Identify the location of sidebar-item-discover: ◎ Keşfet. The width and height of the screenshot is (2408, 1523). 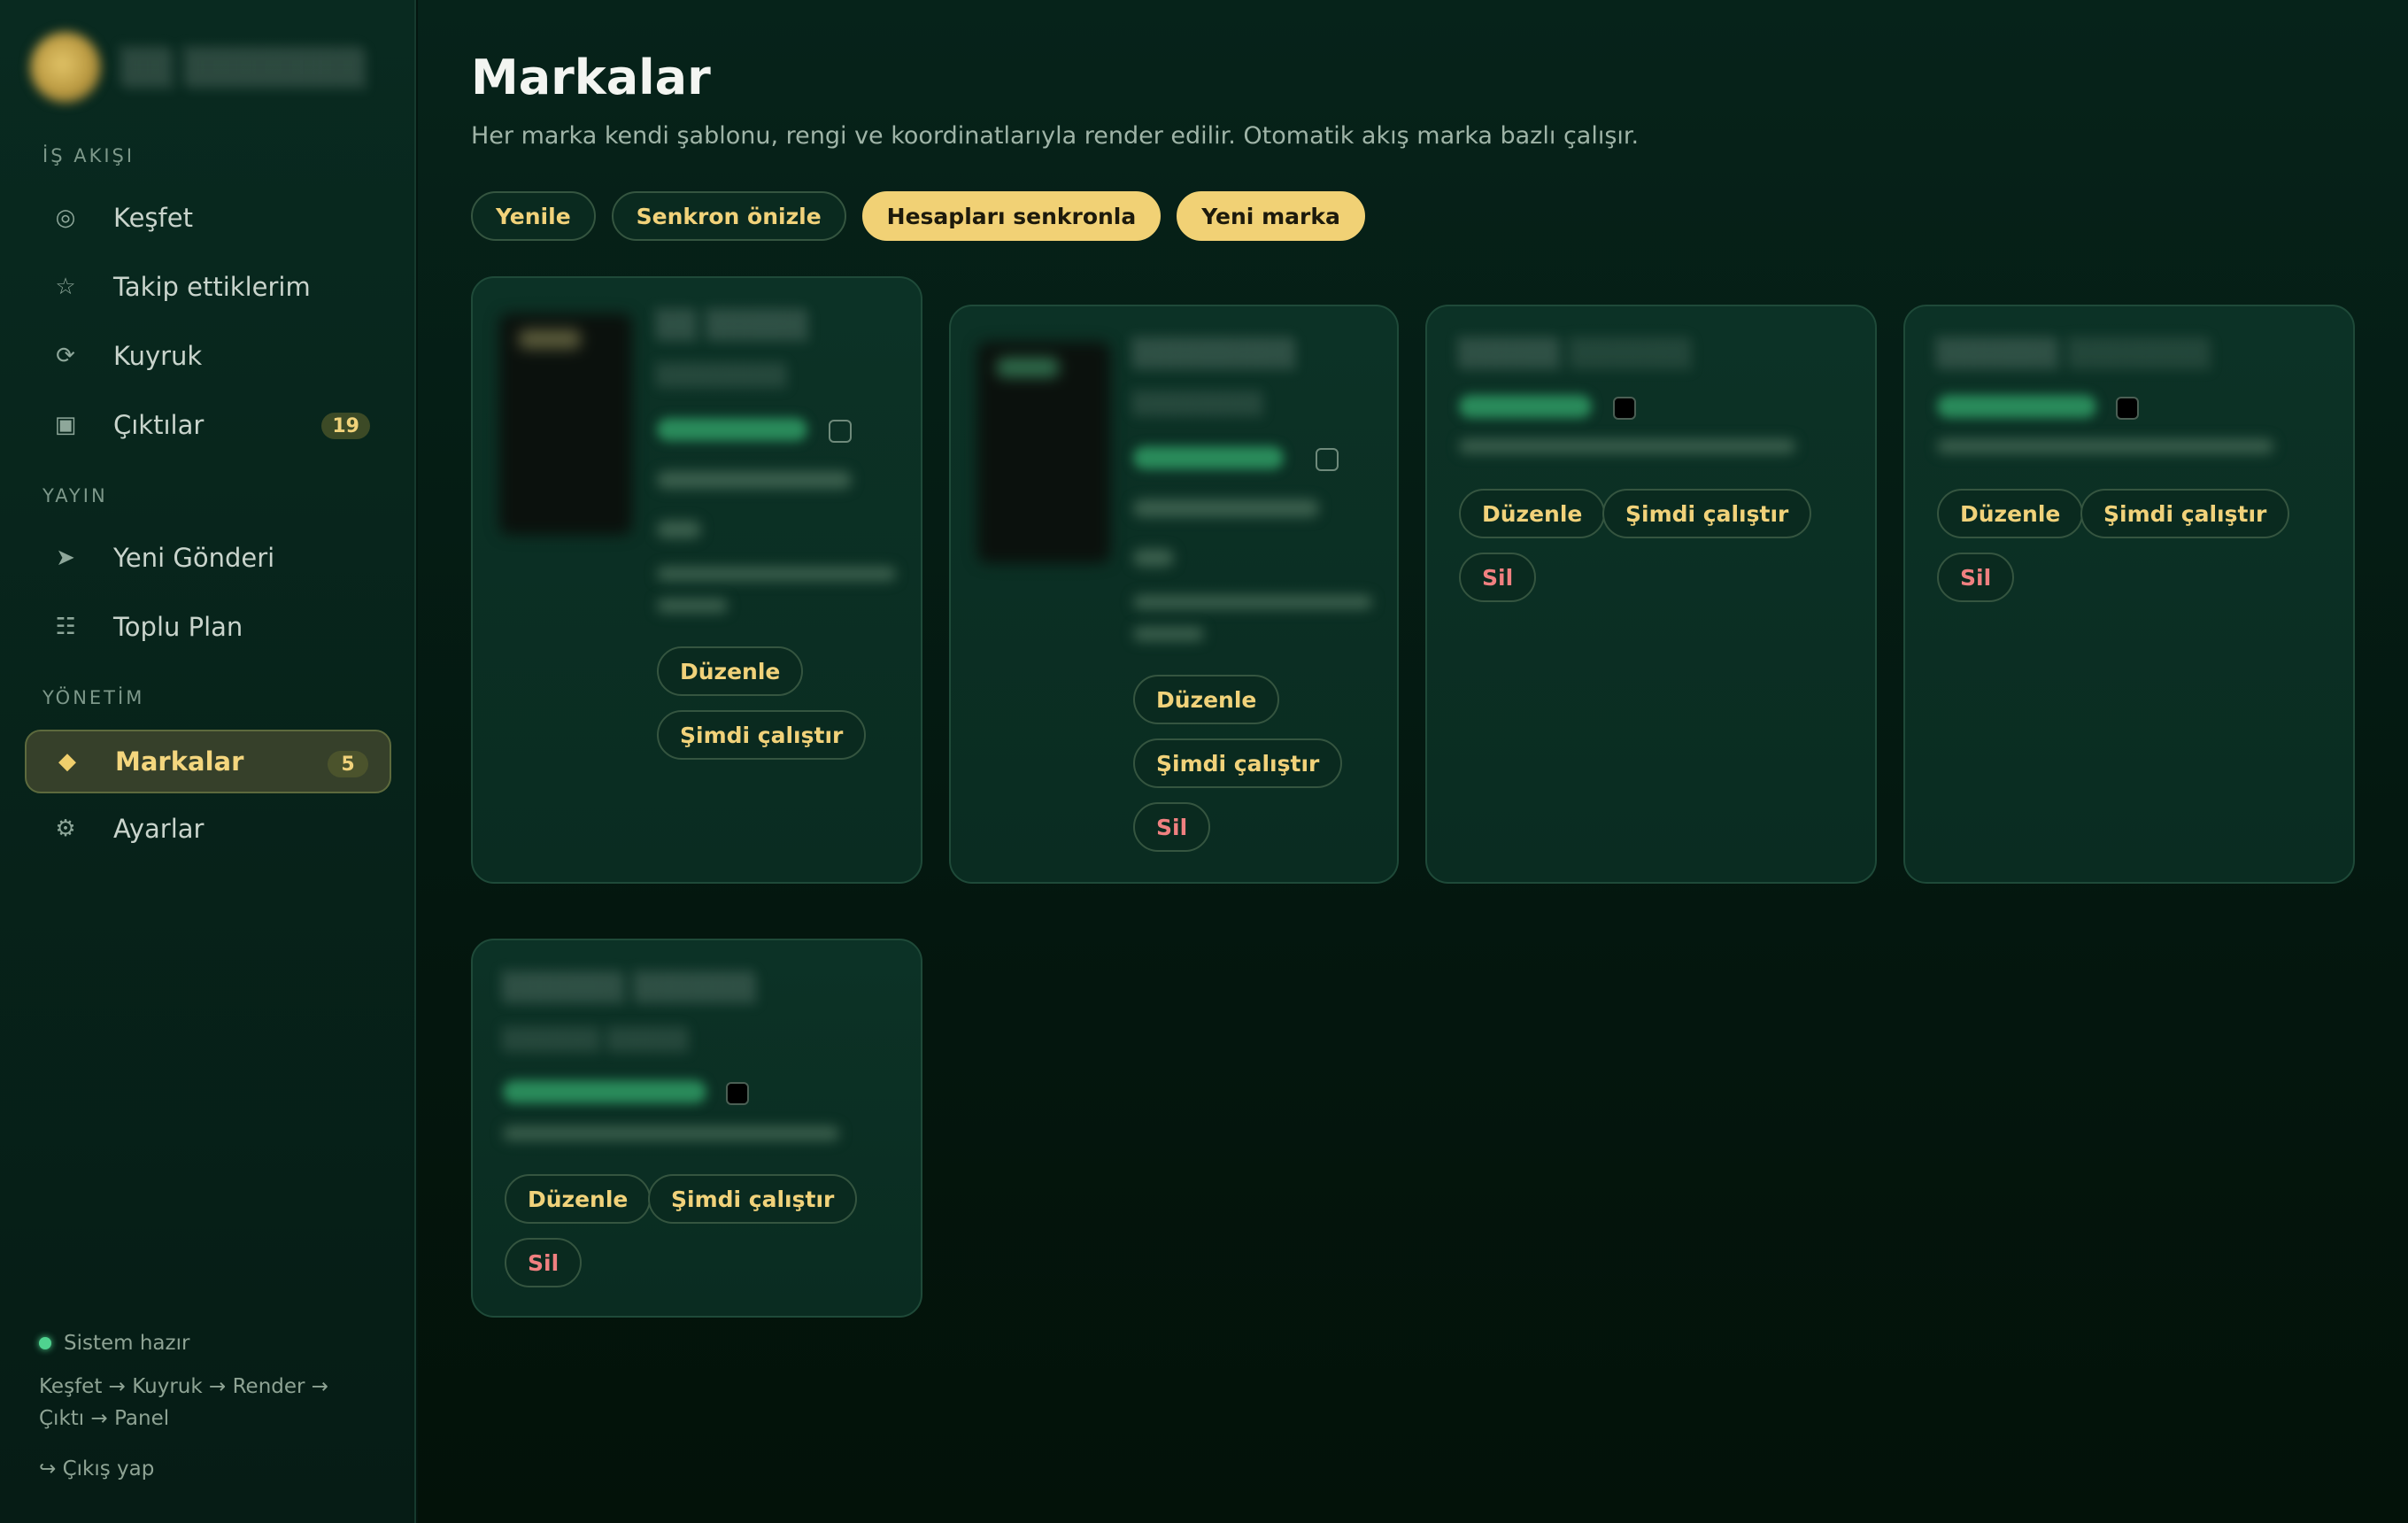
(208, 218).